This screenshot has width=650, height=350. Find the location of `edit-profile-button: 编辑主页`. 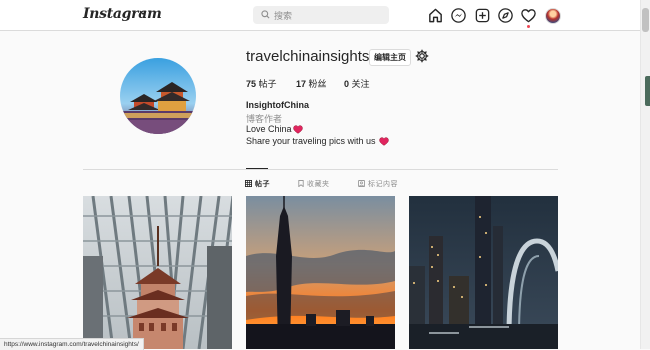

edit-profile-button: 编辑主页 is located at coordinates (390, 57).